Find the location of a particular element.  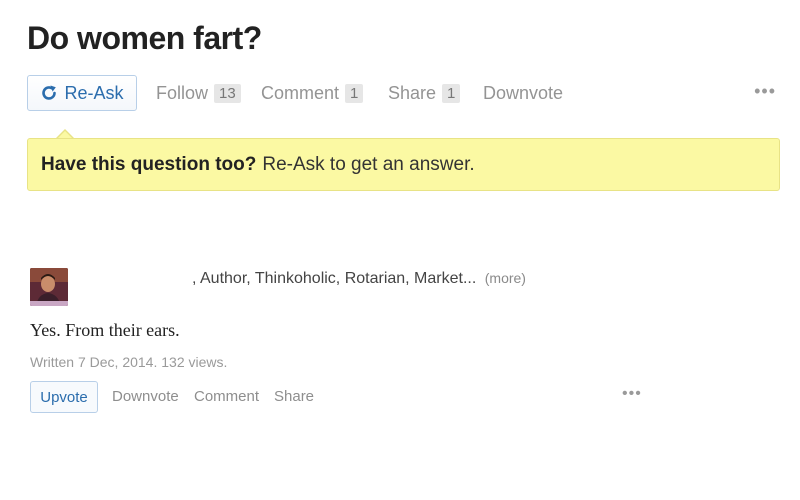

credentials-more-link: (more) is located at coordinates (505, 278).